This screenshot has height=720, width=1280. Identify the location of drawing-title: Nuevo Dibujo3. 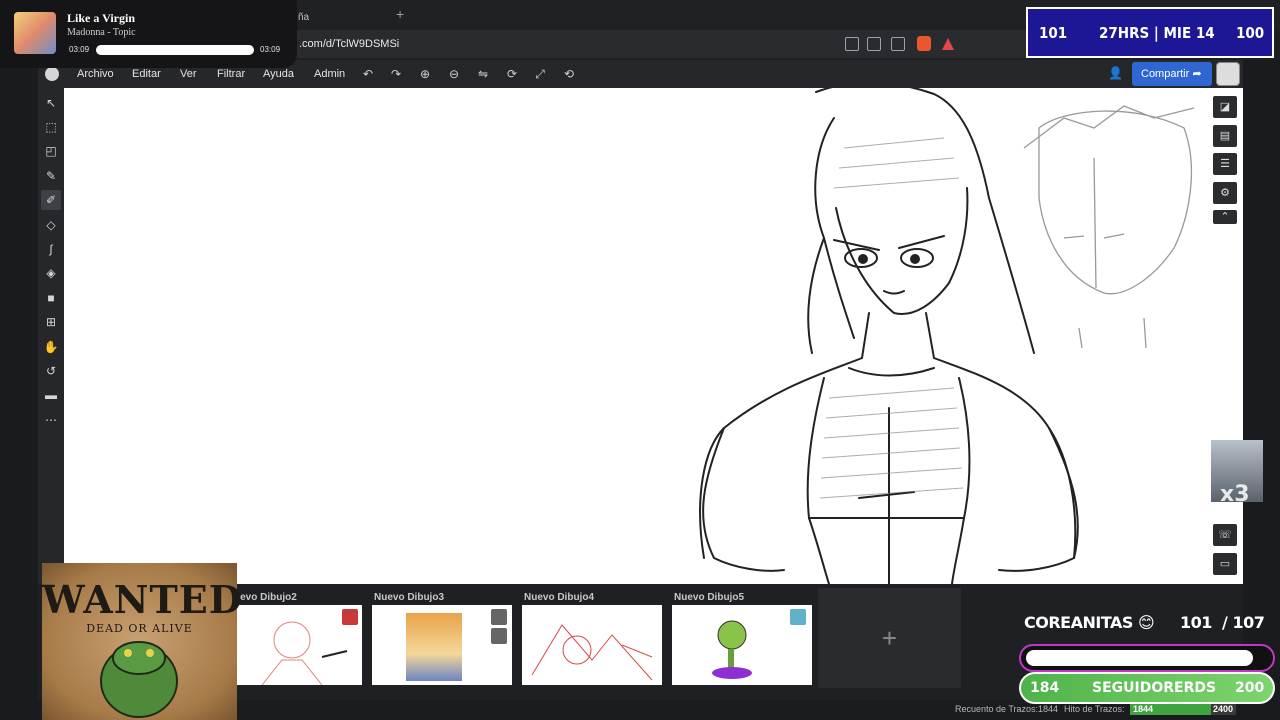
(409, 597).